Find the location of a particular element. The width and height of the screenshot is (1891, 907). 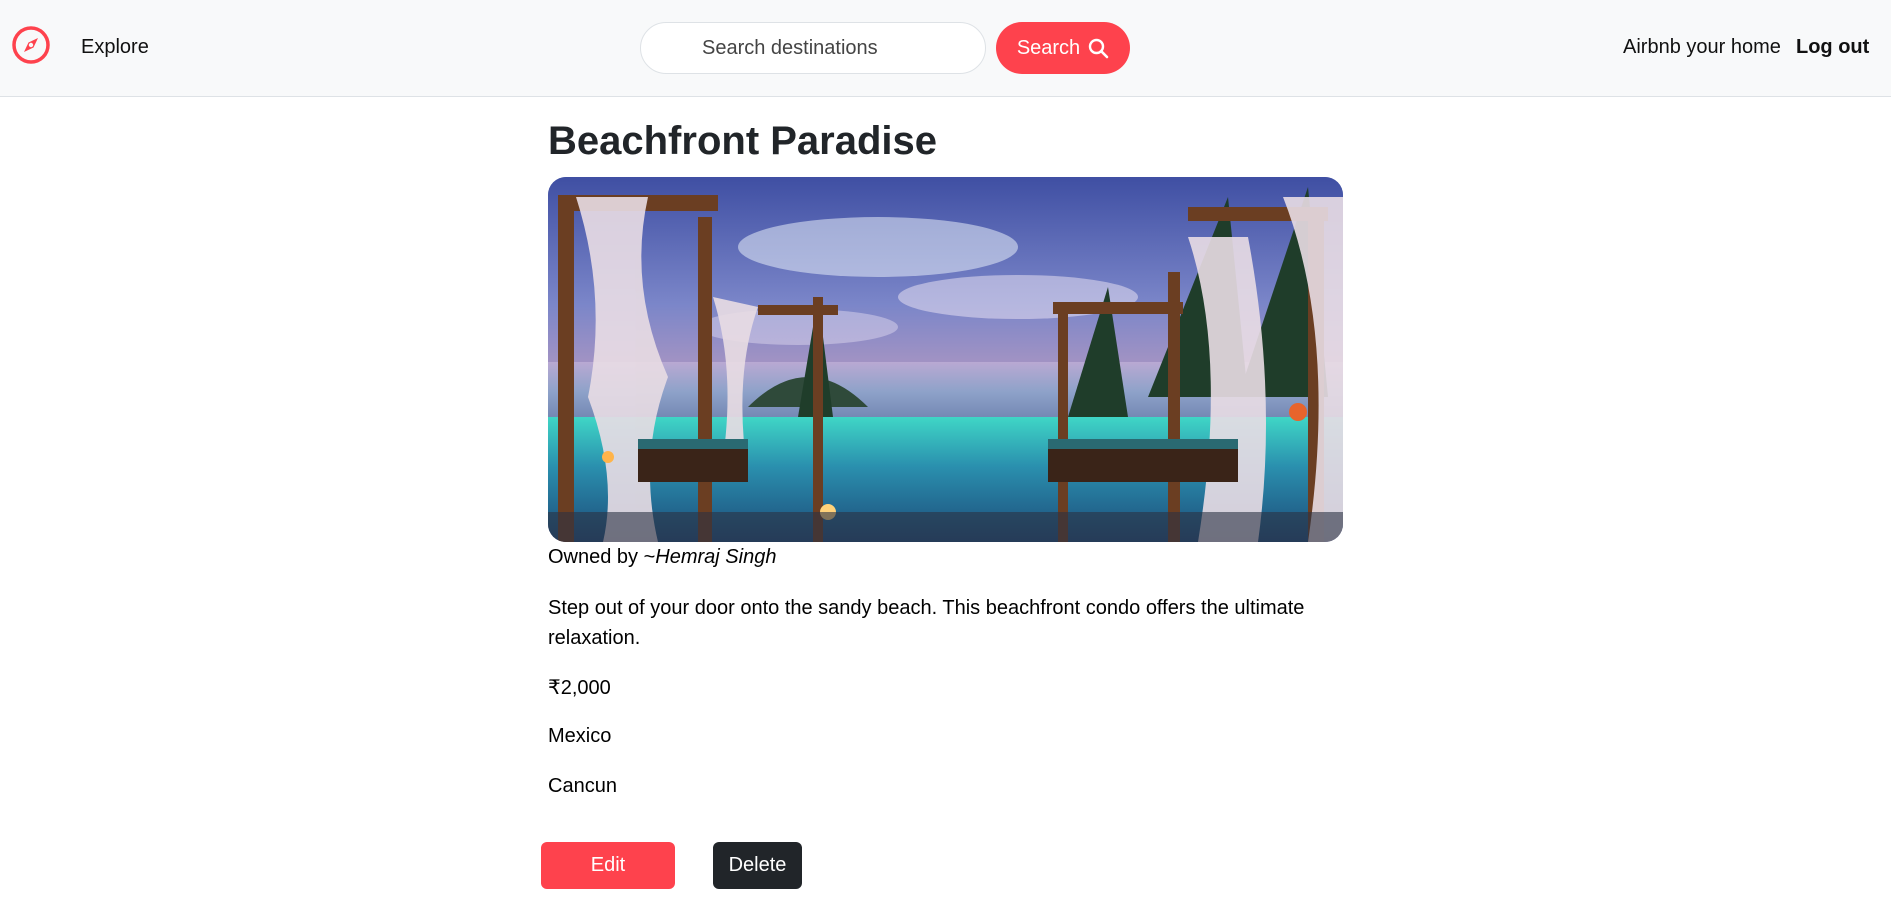

nav-link-logout: Log out is located at coordinates (1832, 47).